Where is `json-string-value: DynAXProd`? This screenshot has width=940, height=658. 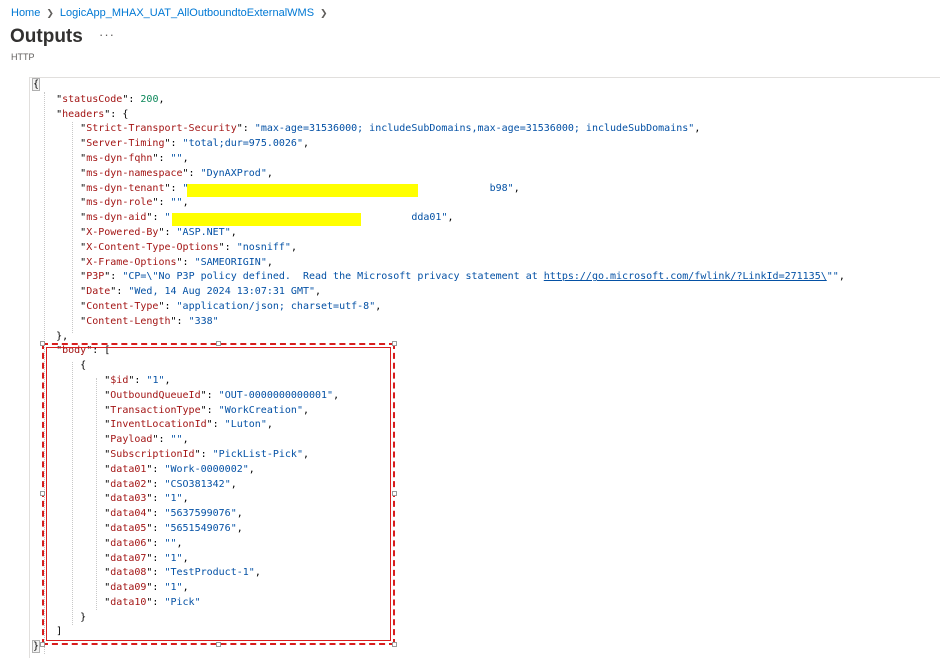 json-string-value: DynAXProd is located at coordinates (233, 173).